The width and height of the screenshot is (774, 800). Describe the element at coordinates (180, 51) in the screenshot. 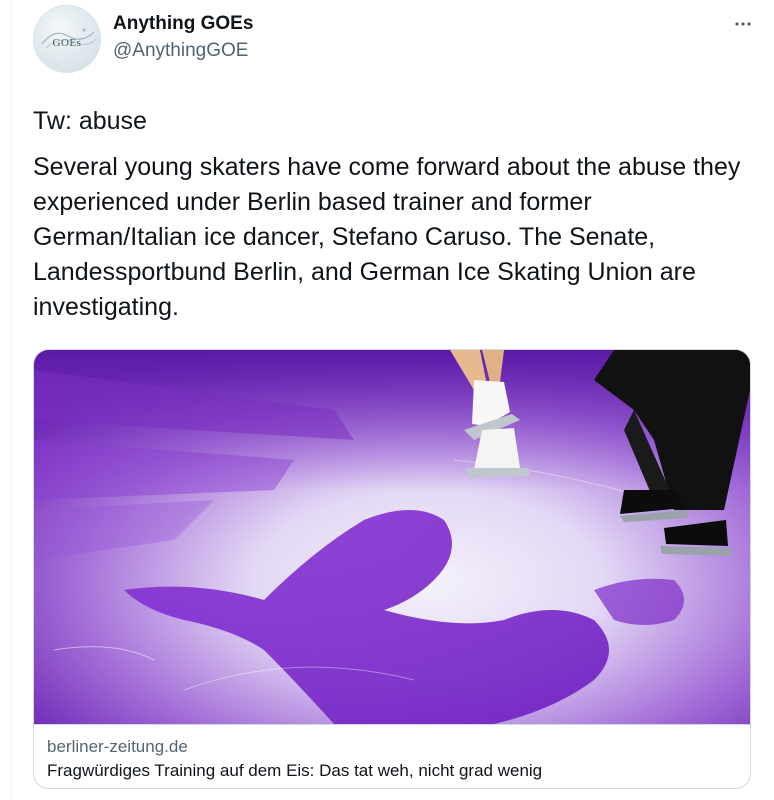

I see `author-handle: @AnythingGOE` at that location.